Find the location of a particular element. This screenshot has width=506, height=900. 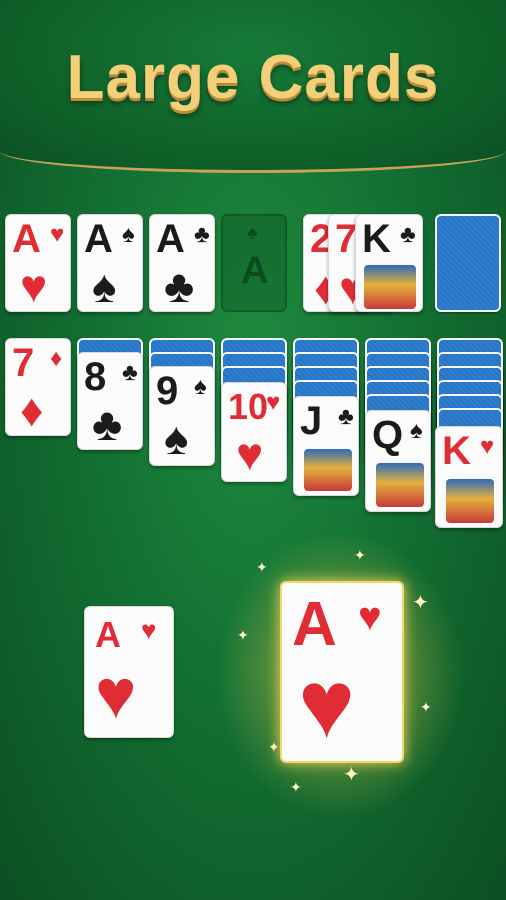

tableau-card: 10 ♥ ♥ is located at coordinates (254, 432).